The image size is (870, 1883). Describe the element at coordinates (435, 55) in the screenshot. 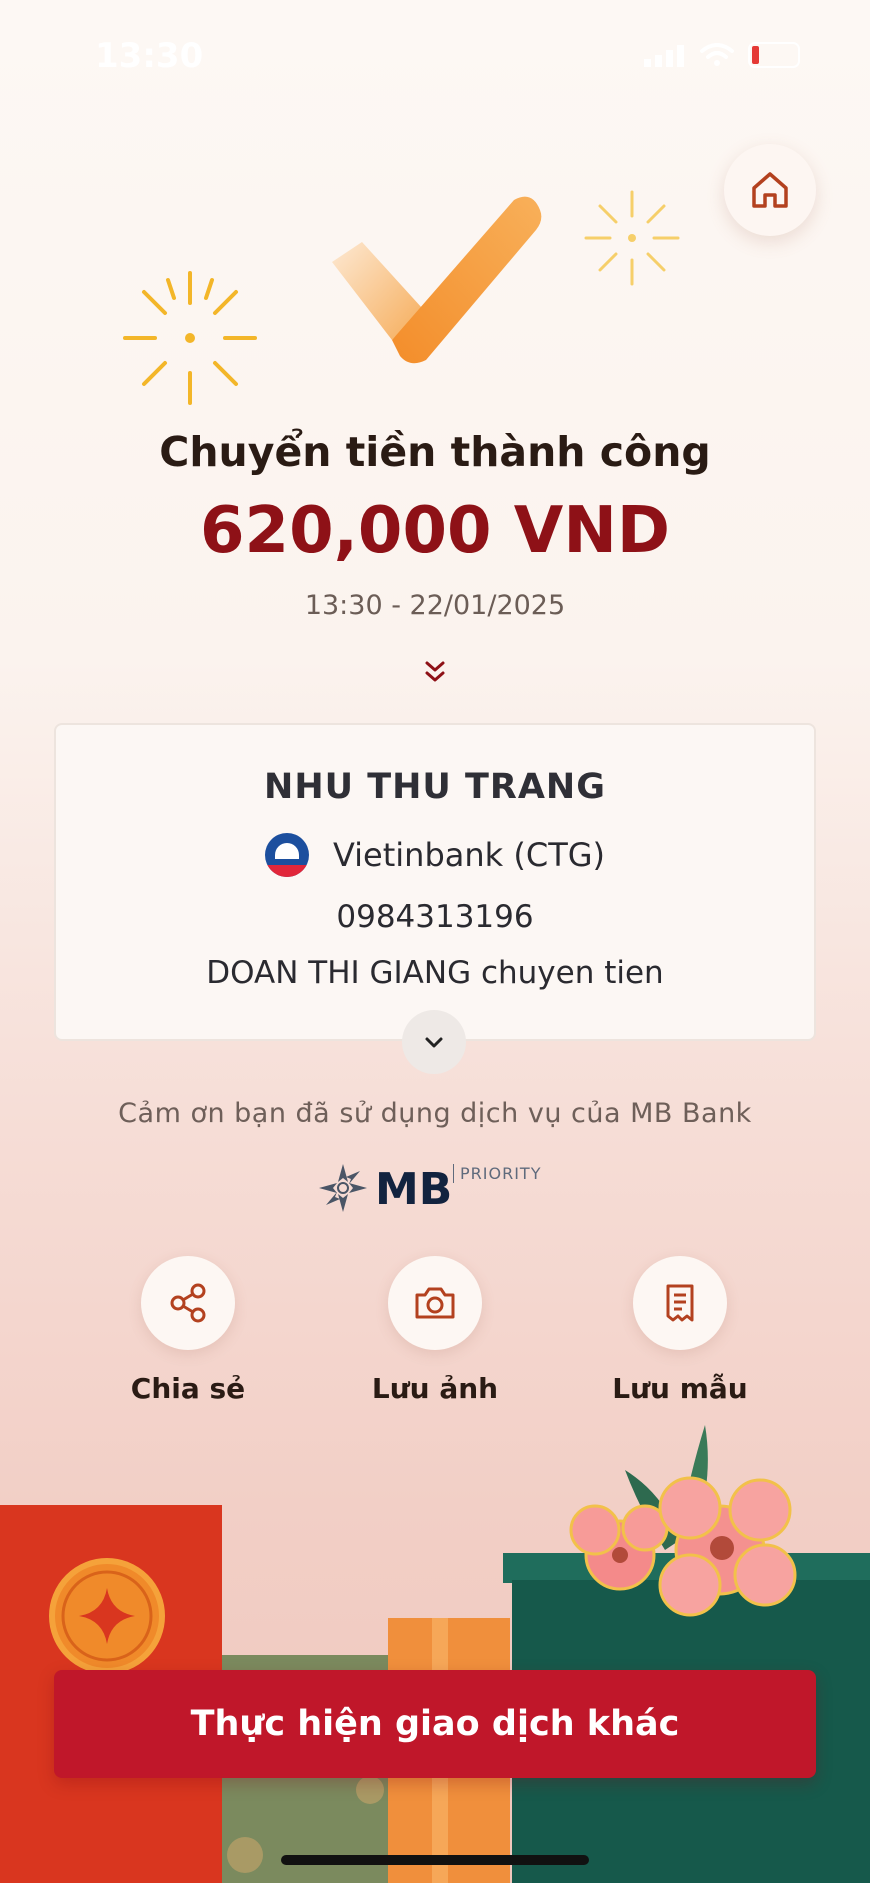

I see `status-bar: 13:30` at that location.